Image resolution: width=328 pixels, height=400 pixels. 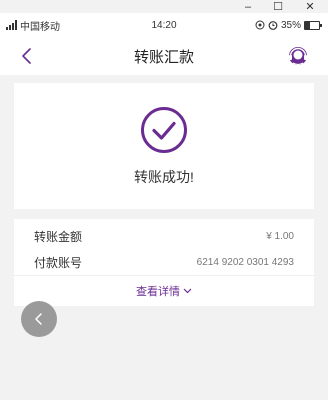 What do you see at coordinates (58, 236) in the screenshot?
I see `amount-label: 转账金额` at bounding box center [58, 236].